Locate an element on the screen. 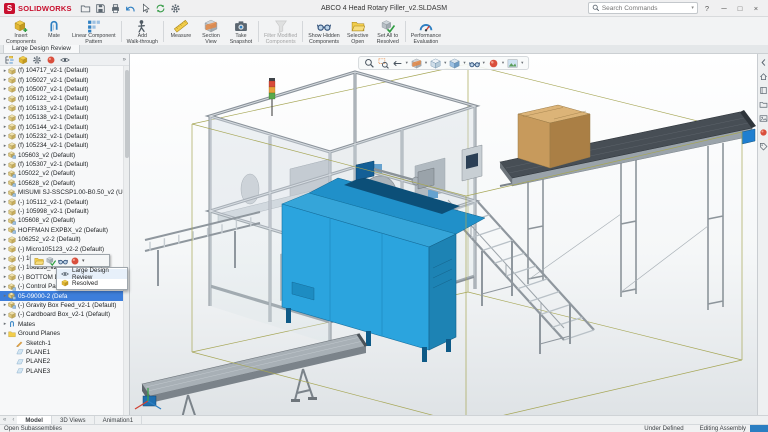 Image resolution: width=768 pixels, height=432 pixels. close-button: × is located at coordinates (756, 8).